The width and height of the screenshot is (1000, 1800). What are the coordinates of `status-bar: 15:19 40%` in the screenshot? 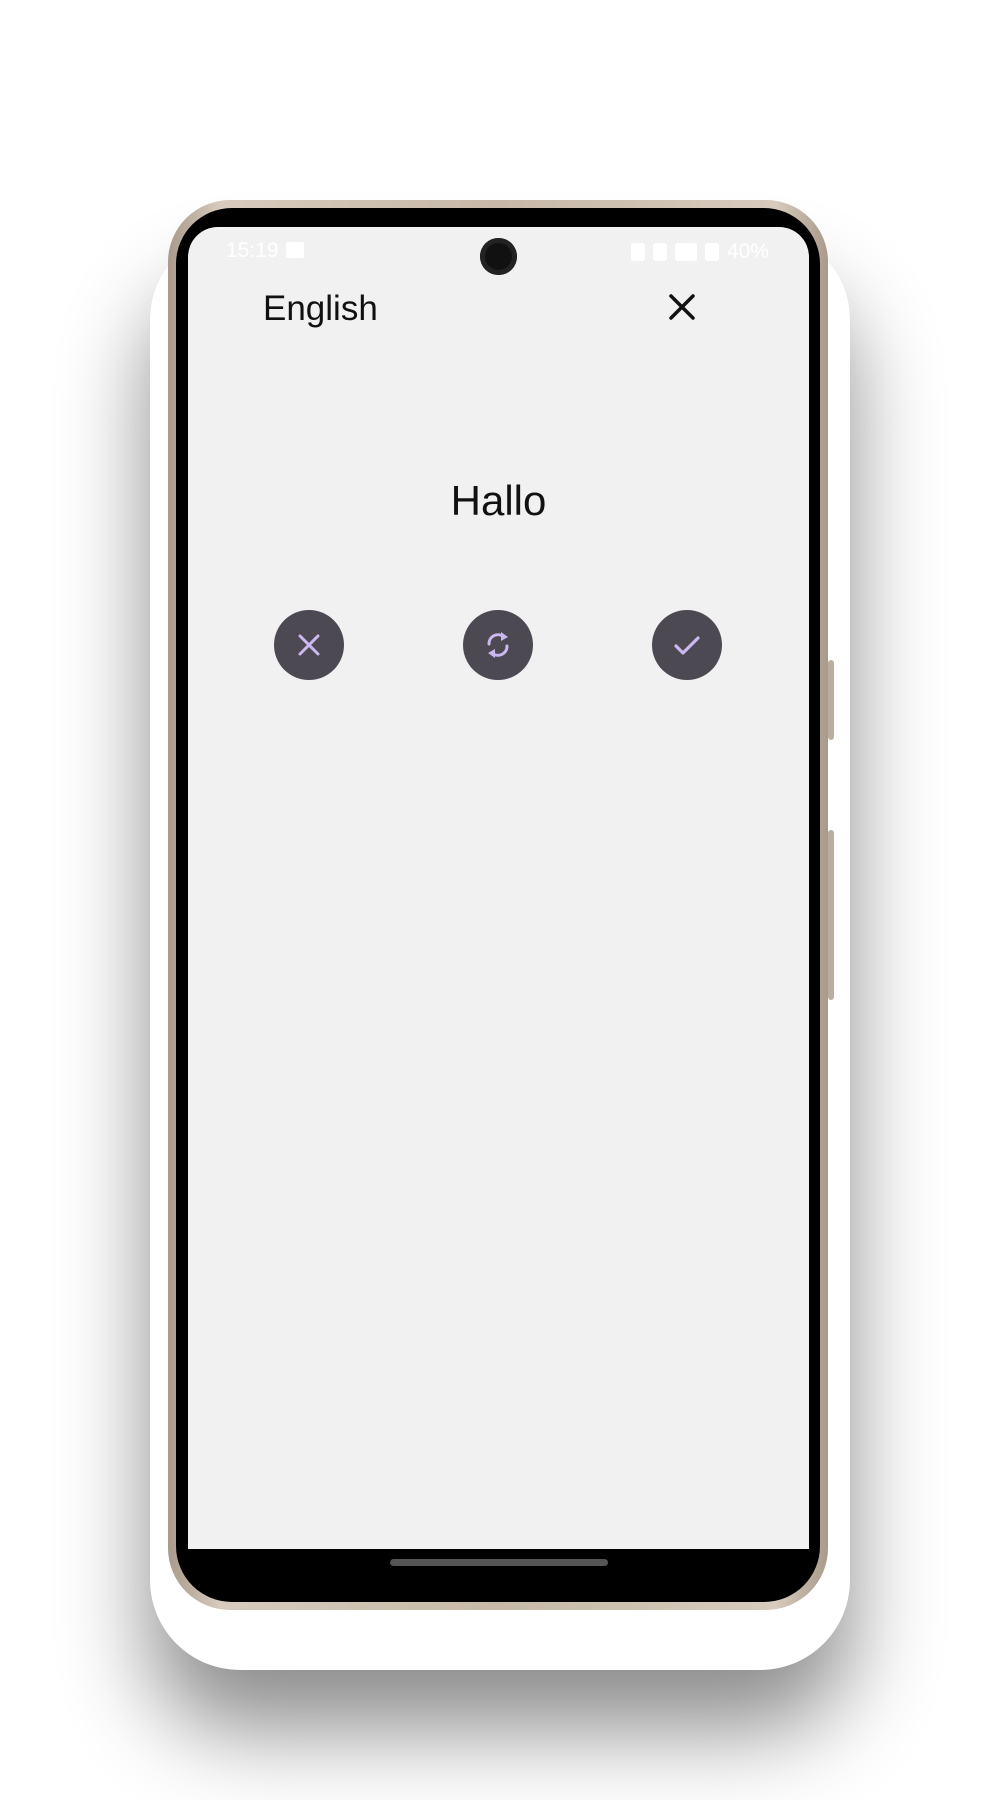 It's located at (498, 253).